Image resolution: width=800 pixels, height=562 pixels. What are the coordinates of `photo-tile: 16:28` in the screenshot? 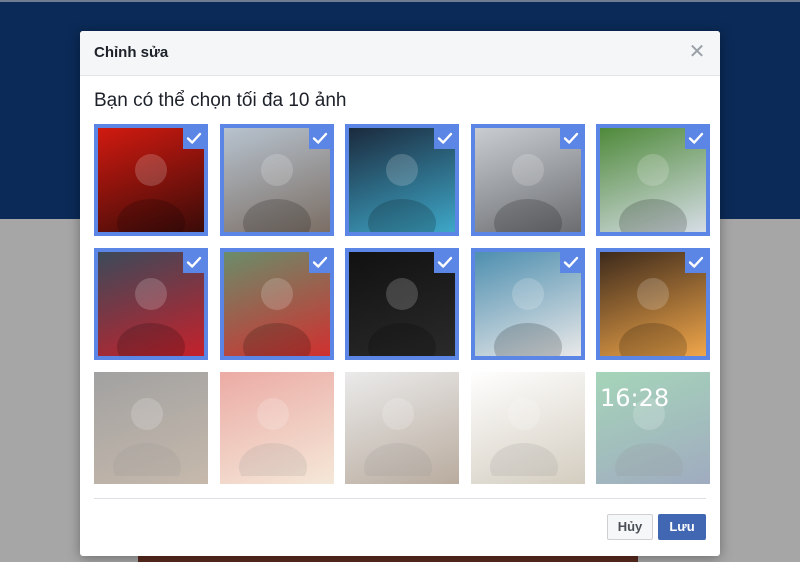 It's located at (653, 428).